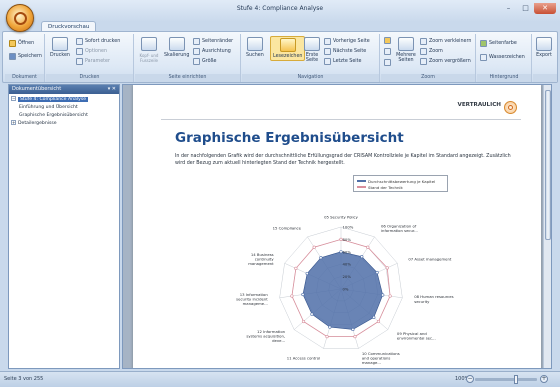 This screenshot has width=560, height=387. What do you see at coordinates (347, 276) in the screenshot?
I see `radial-tick-label: 20%` at bounding box center [347, 276].